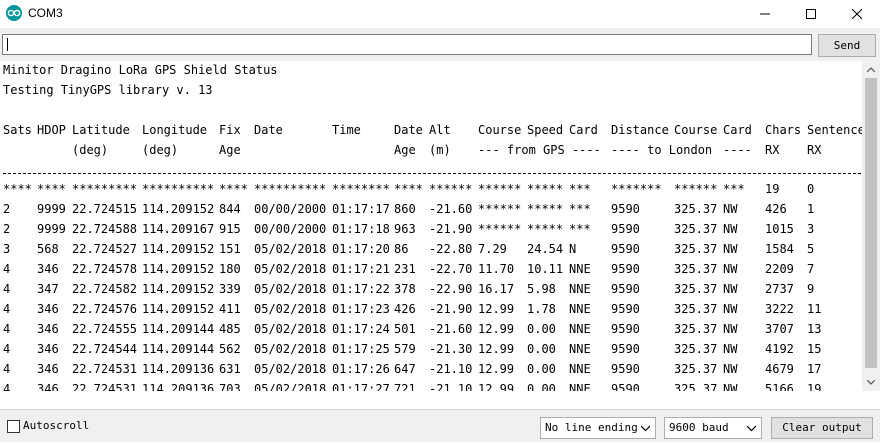  What do you see at coordinates (56, 425) in the screenshot?
I see `autoscroll-label: Autoscroll` at bounding box center [56, 425].